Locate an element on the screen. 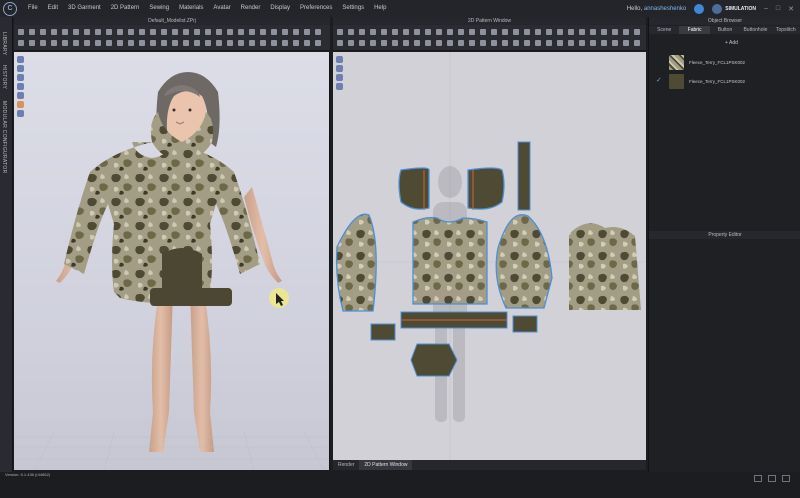 The height and width of the screenshot is (498, 800). tab-buttonhole: Buttonhole is located at coordinates (755, 30).